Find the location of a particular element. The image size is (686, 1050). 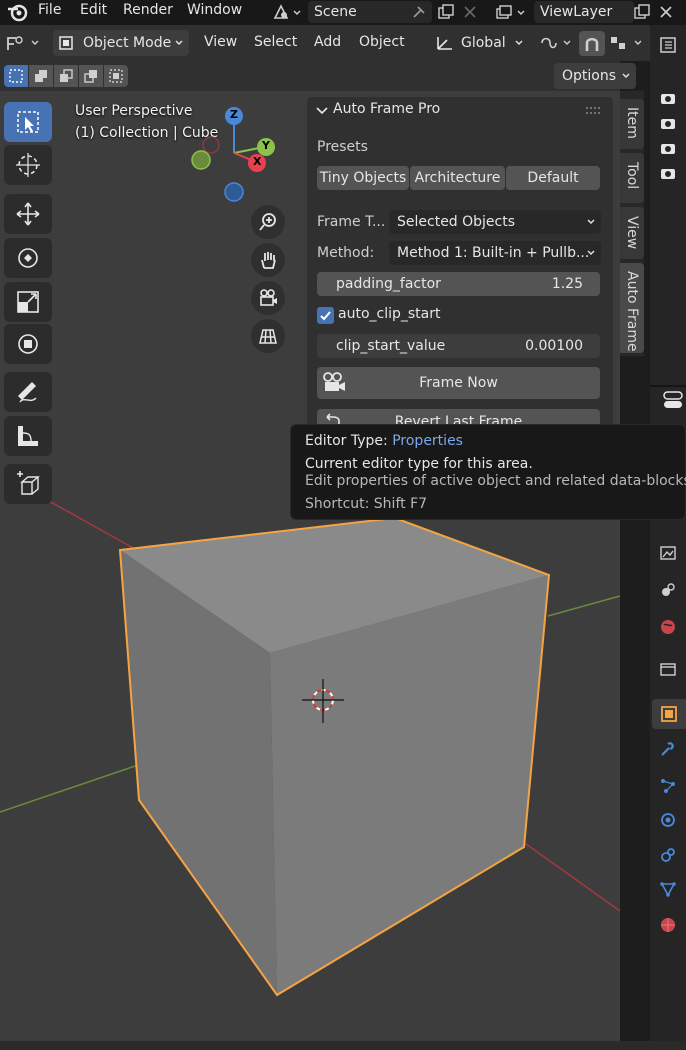

tab-item: Item is located at coordinates (632, 124).